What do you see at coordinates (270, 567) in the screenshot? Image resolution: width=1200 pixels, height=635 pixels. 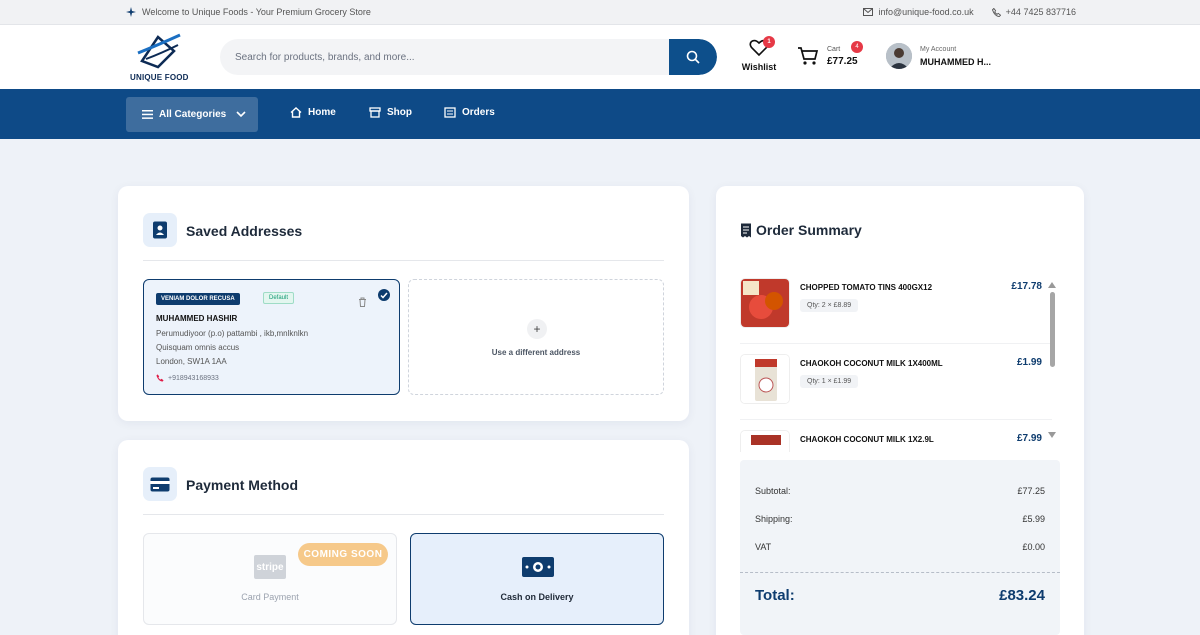 I see `stripe-logo-icon: stripe` at bounding box center [270, 567].